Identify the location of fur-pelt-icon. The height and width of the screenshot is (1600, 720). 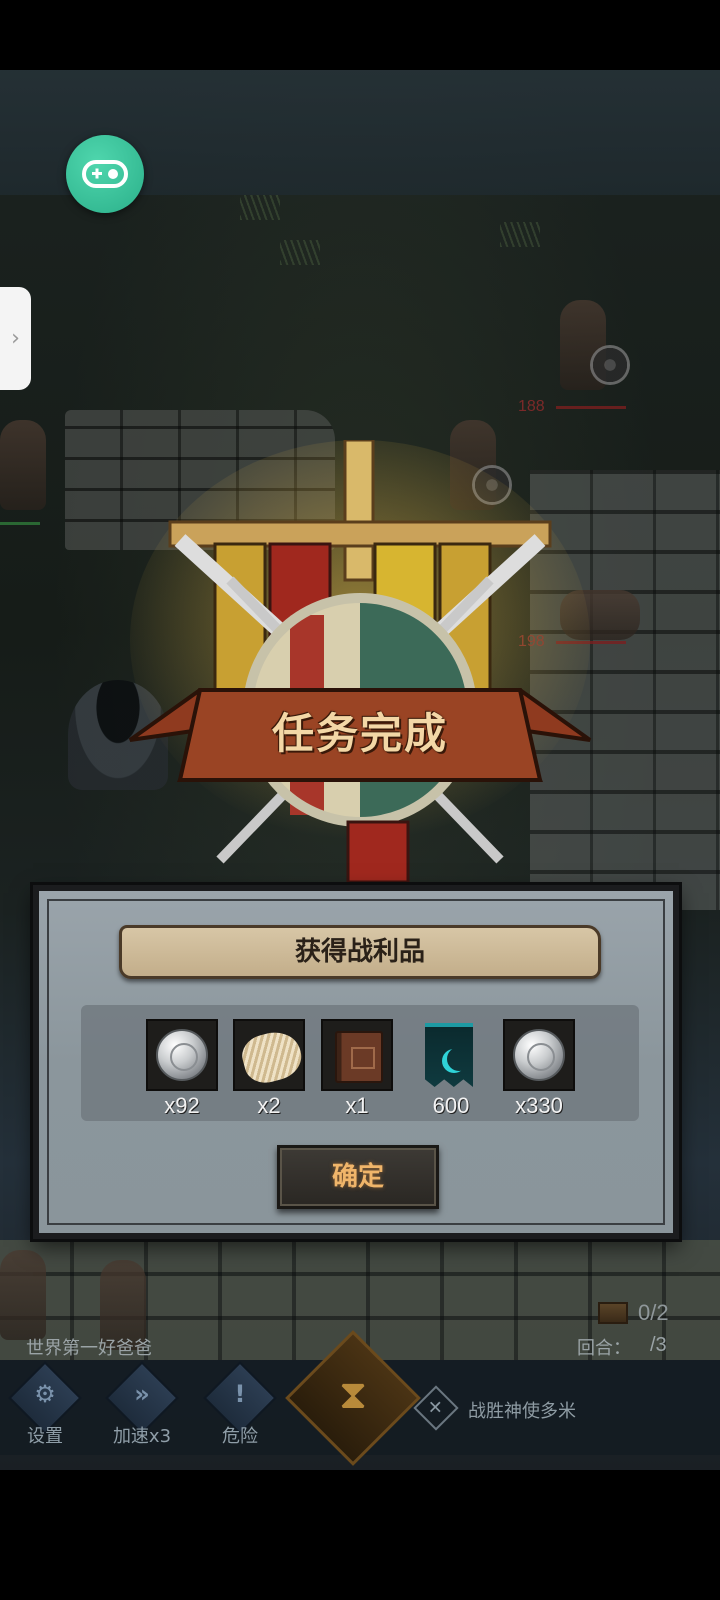
(270, 1057).